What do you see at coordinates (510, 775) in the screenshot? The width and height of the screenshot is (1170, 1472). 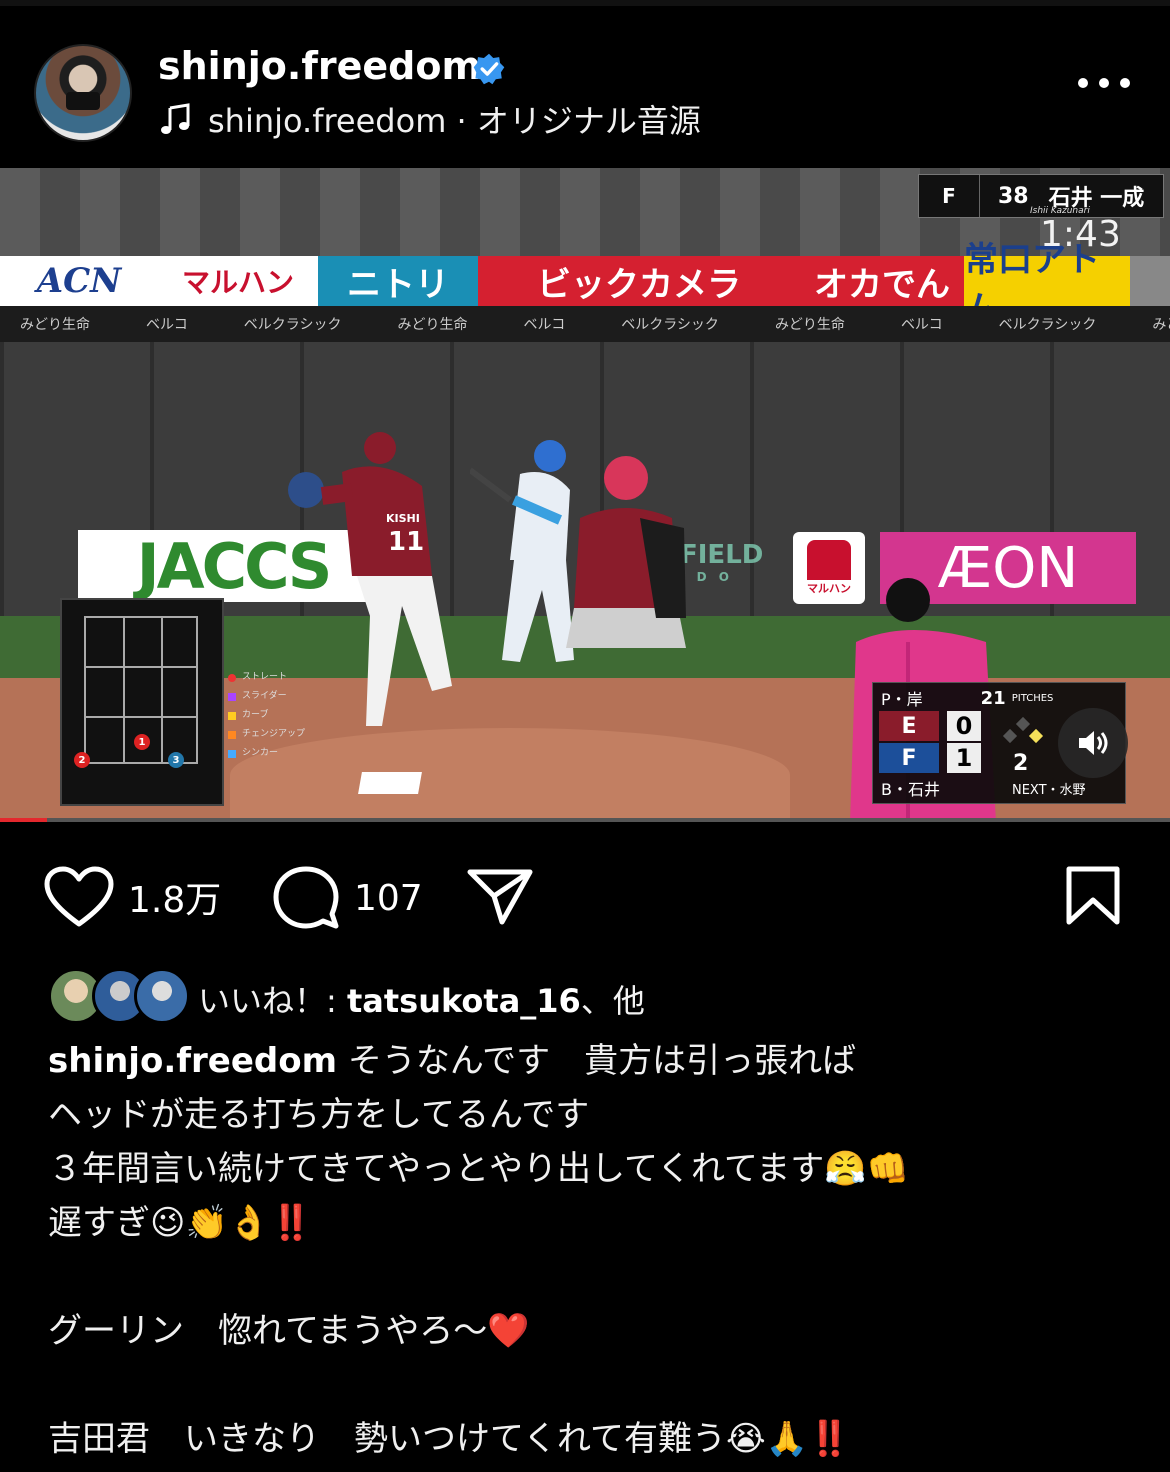 I see `pitchers-mound` at bounding box center [510, 775].